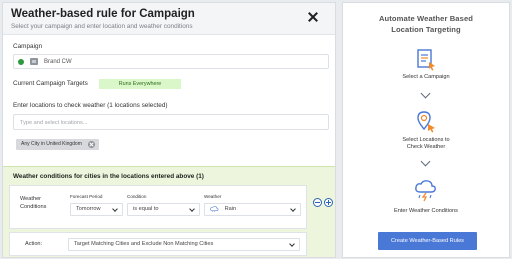 This screenshot has width=512, height=259. What do you see at coordinates (86, 196) in the screenshot?
I see `forecast-period-header: Forecast Period` at bounding box center [86, 196].